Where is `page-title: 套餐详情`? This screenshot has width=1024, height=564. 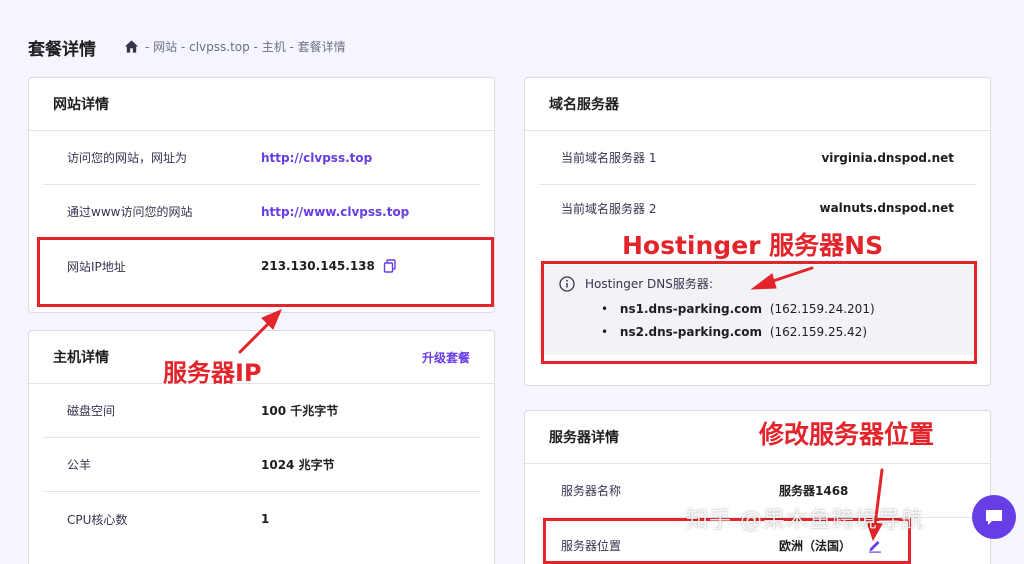
page-title: 套餐详情 is located at coordinates (62, 50).